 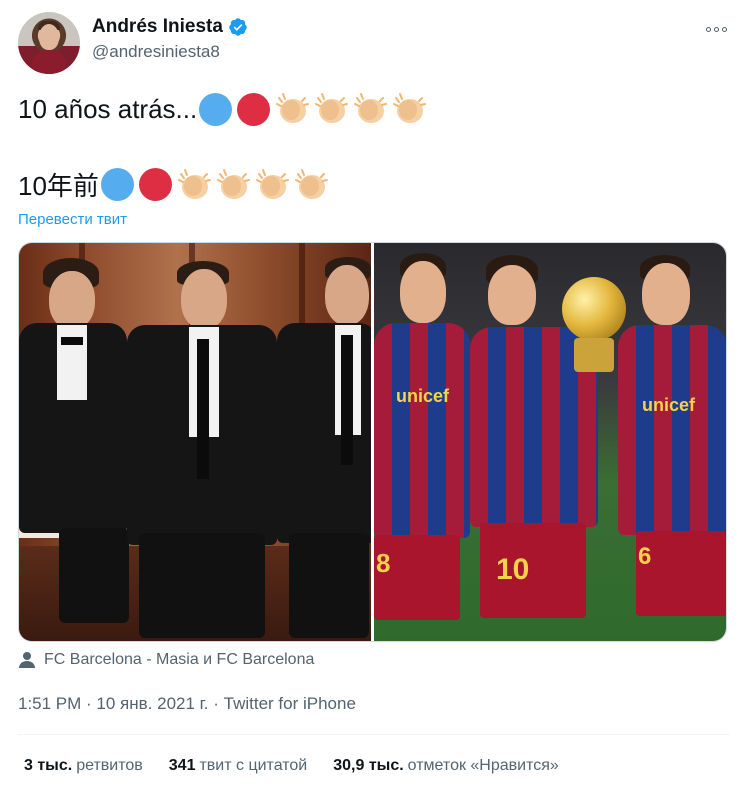 What do you see at coordinates (253, 765) in the screenshot?
I see `quotes-label: твит с цитатой` at bounding box center [253, 765].